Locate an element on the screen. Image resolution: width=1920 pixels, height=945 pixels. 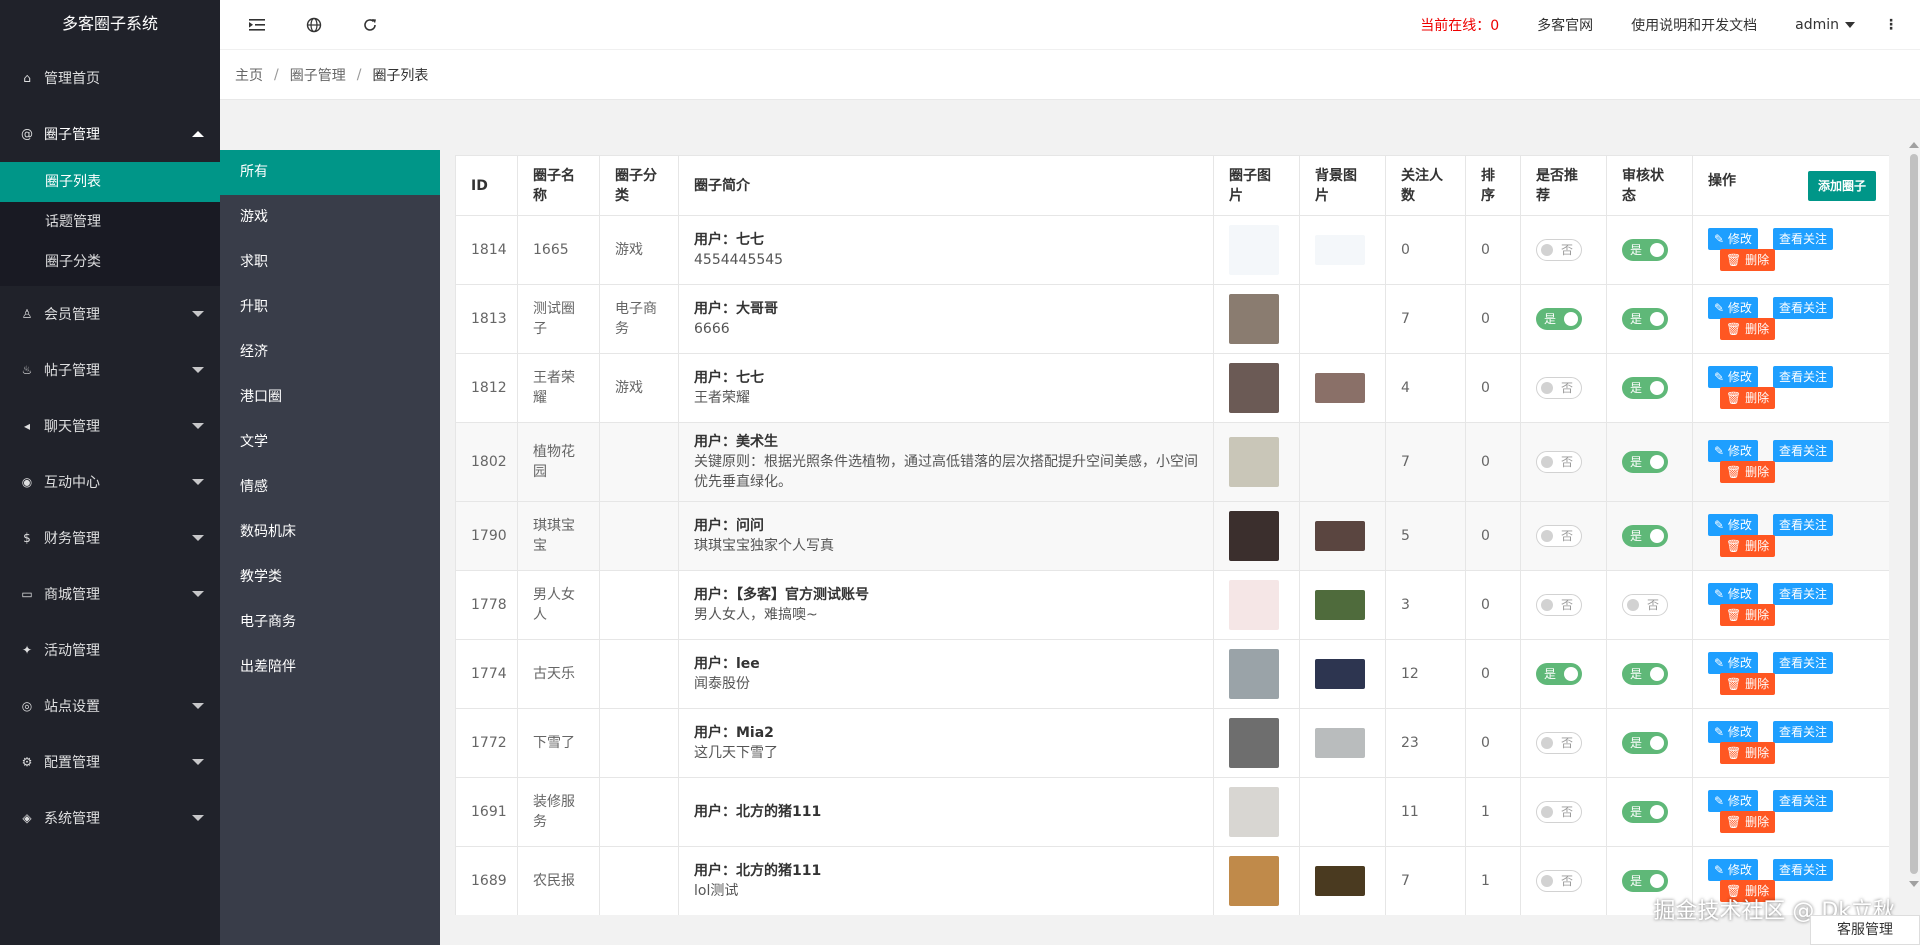
category-item: 数码机床 is located at coordinates (330, 532).